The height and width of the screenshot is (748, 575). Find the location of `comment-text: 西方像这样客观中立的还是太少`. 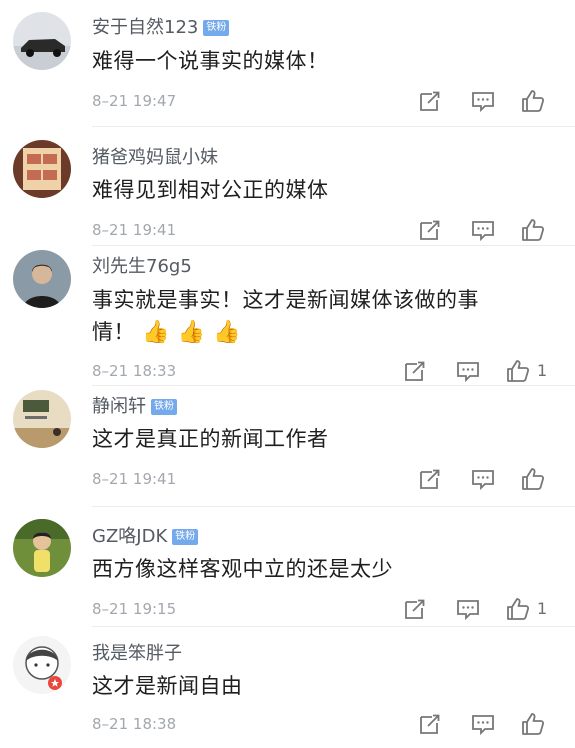

comment-text: 西方像这样客观中立的还是太少 is located at coordinates (242, 569).